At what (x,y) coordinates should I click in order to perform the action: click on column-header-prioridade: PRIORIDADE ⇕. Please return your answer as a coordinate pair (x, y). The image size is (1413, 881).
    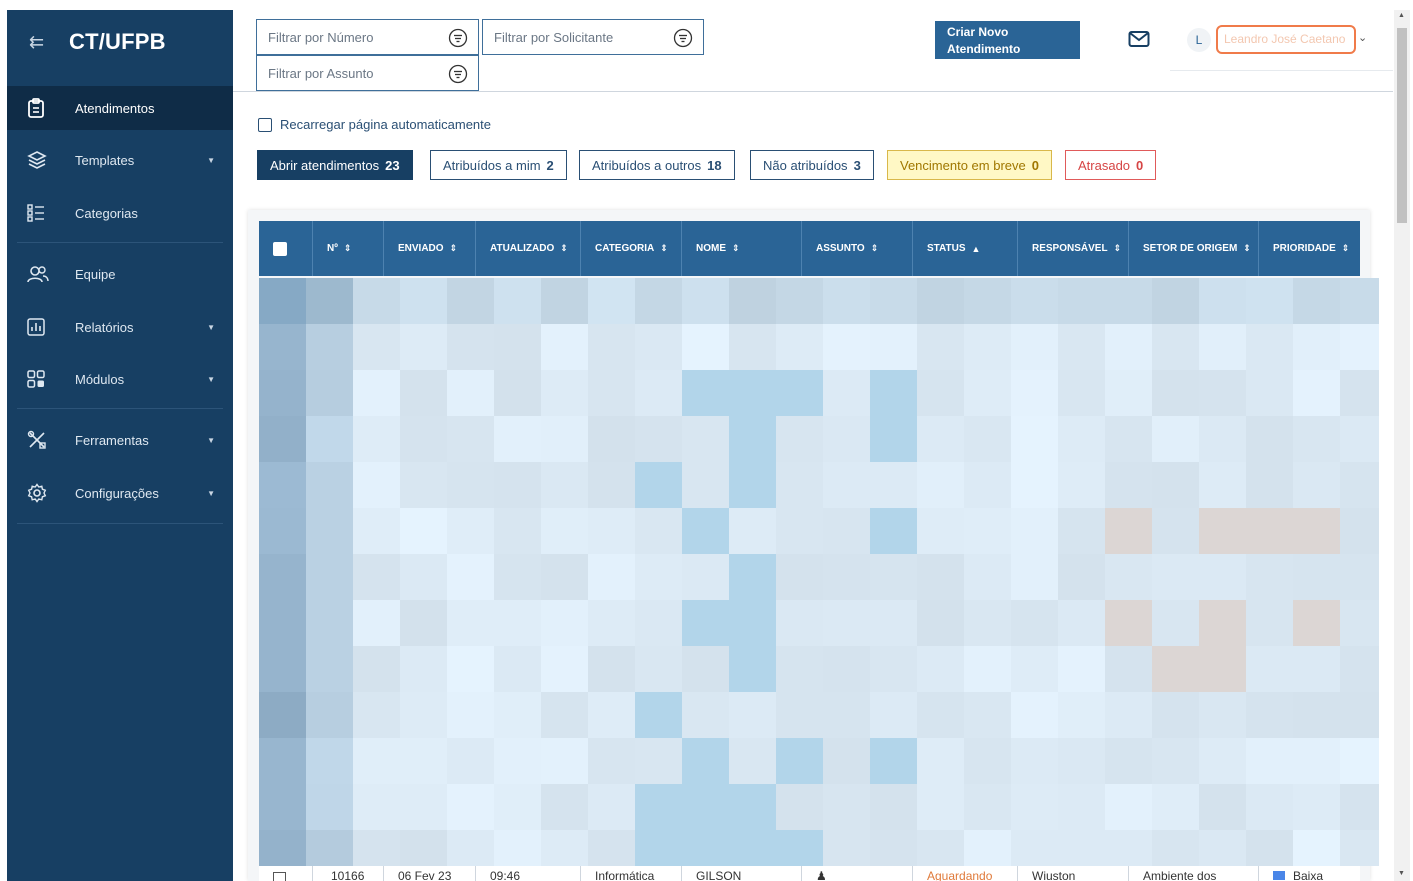
    Looking at the image, I should click on (1309, 248).